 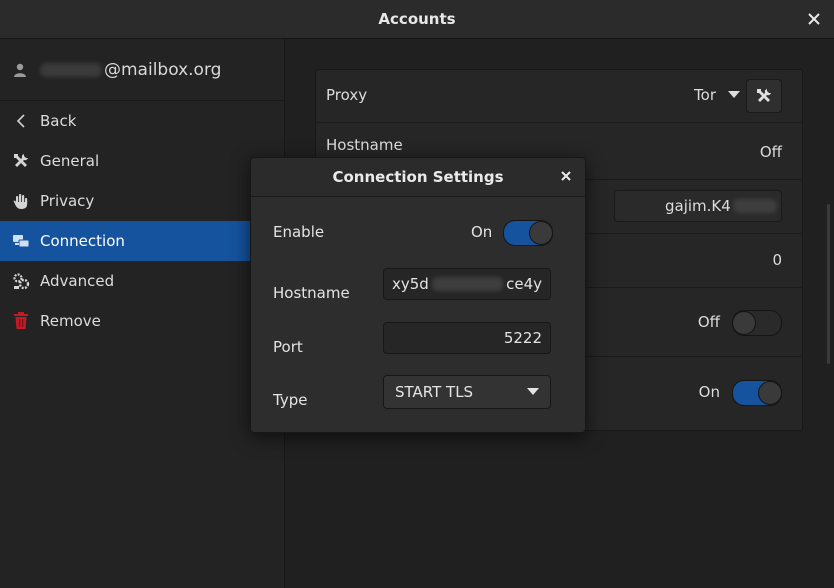 I want to click on sidebar-item-label: General, so click(x=70, y=161).